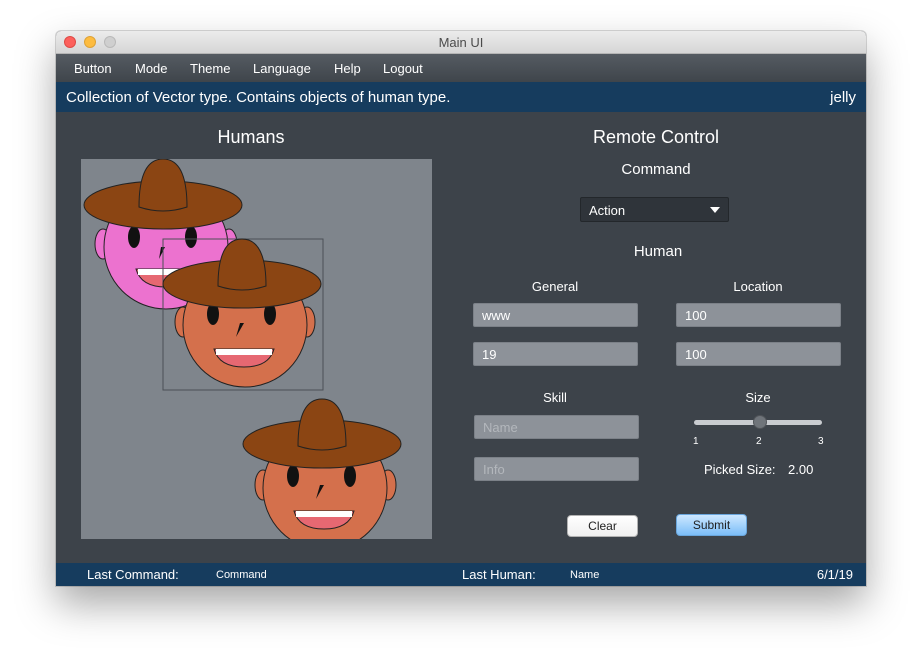 This screenshot has height=666, width=922. I want to click on human-figure-bottom, so click(322, 468).